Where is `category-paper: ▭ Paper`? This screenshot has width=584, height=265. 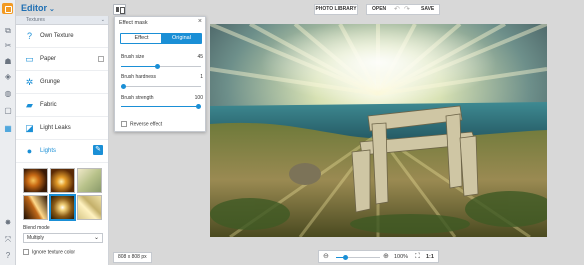
category-paper: ▭ Paper is located at coordinates (62, 59).